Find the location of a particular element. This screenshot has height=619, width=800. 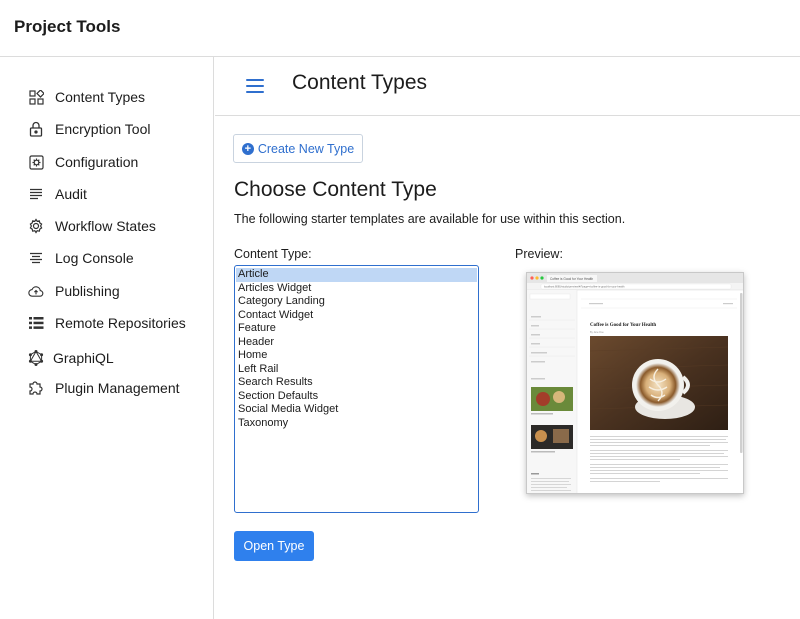

choose-content-type-heading: Choose Content Type is located at coordinates (335, 189).